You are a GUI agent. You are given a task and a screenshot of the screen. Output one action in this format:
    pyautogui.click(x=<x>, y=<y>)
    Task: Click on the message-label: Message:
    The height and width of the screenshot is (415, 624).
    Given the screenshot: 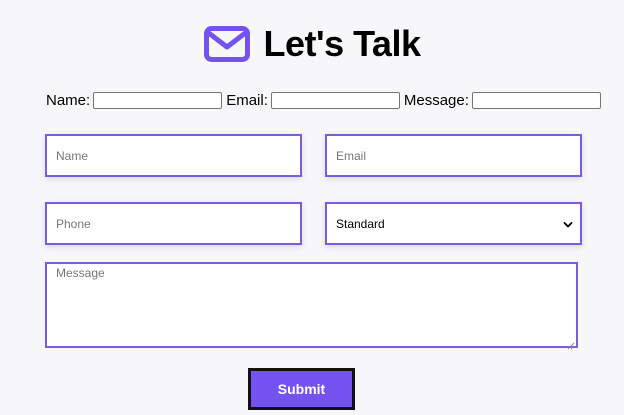 What is the action you would take?
    pyautogui.click(x=436, y=100)
    